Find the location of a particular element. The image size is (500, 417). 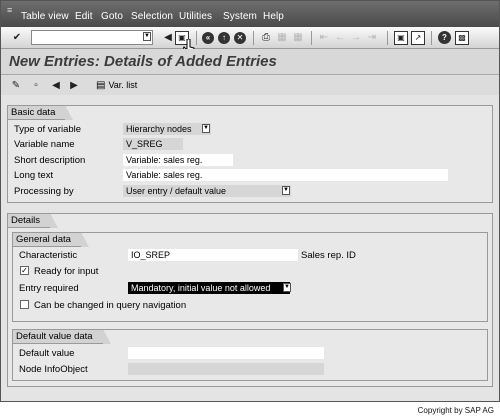

next-entry-icon: ▶ is located at coordinates (74, 85).